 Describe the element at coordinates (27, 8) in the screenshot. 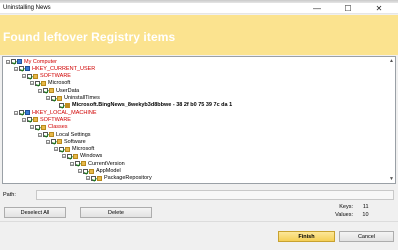

I see `window-title: Uninstalling News` at that location.